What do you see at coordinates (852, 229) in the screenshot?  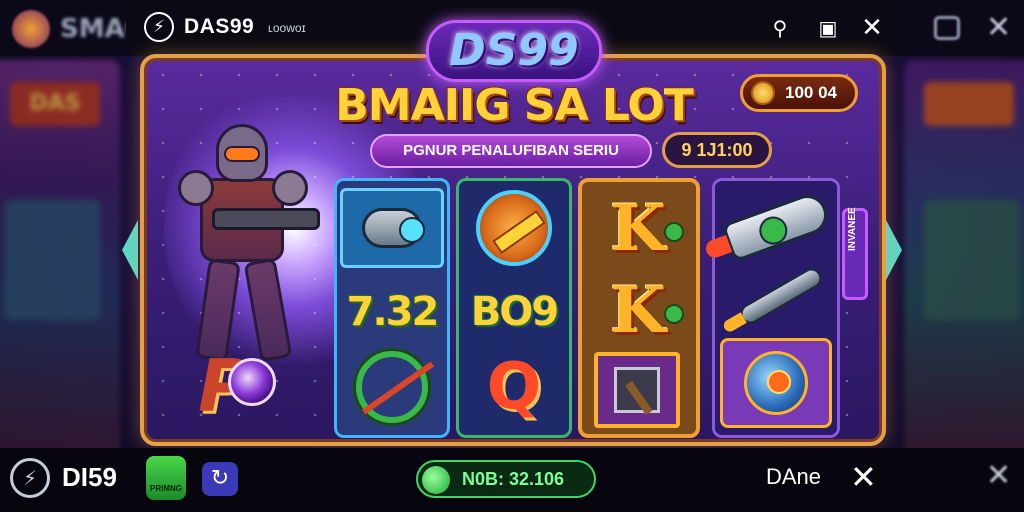 I see `side-info-label: INVANEE` at bounding box center [852, 229].